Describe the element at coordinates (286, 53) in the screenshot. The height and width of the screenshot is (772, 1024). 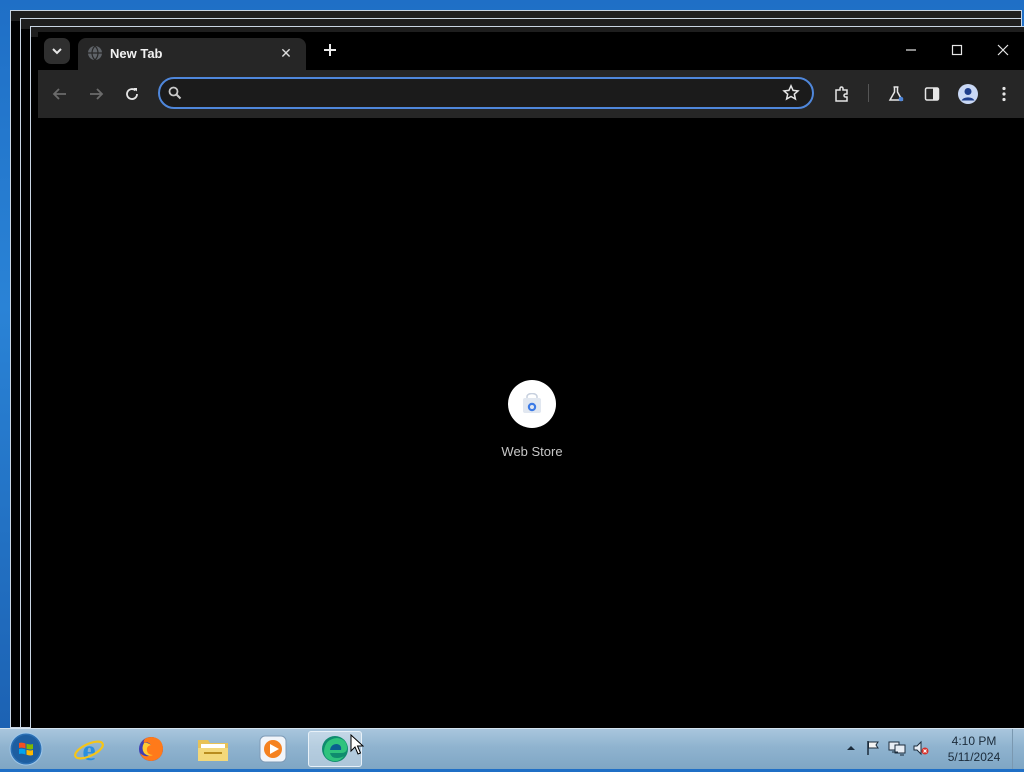
I see `tab-close-icon: ✕` at that location.